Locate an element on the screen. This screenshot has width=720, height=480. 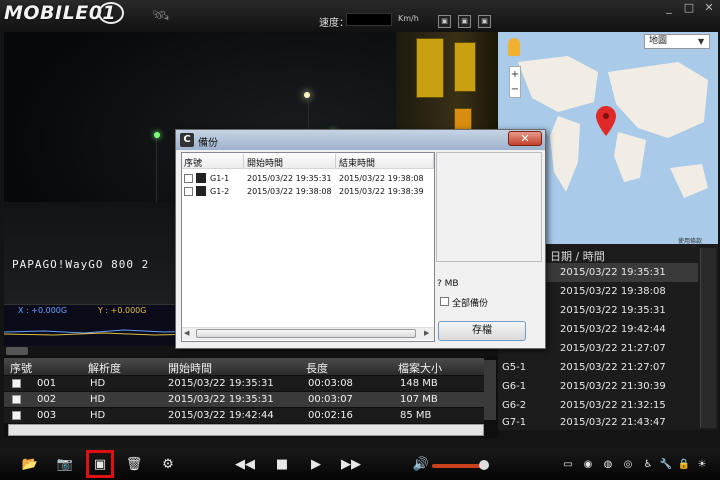
video-overlay-text: PAPAGO!WayGO 800 2 is located at coordinates (81, 264).